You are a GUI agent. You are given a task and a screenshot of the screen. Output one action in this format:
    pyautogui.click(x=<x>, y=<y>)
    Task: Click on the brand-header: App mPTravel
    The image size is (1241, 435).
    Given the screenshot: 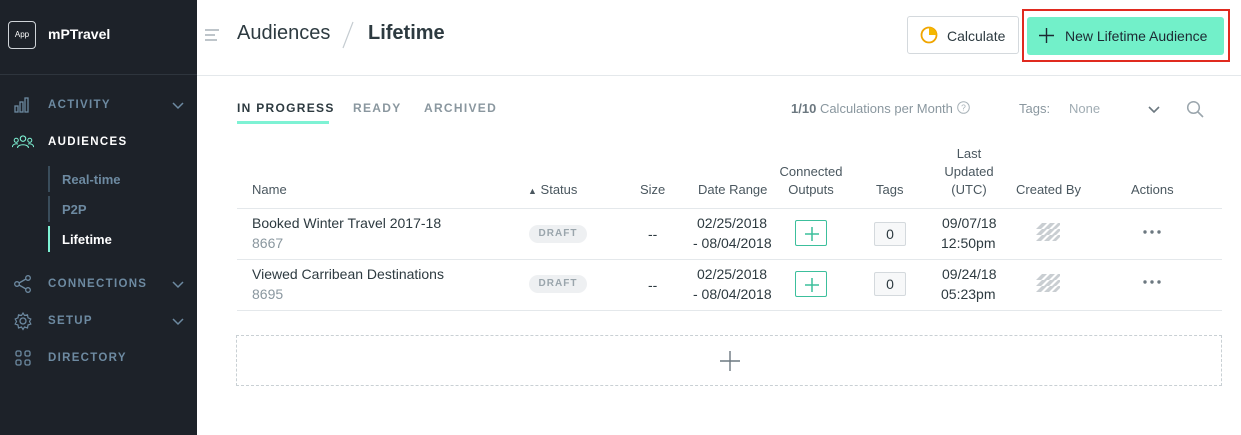 What is the action you would take?
    pyautogui.click(x=98, y=37)
    